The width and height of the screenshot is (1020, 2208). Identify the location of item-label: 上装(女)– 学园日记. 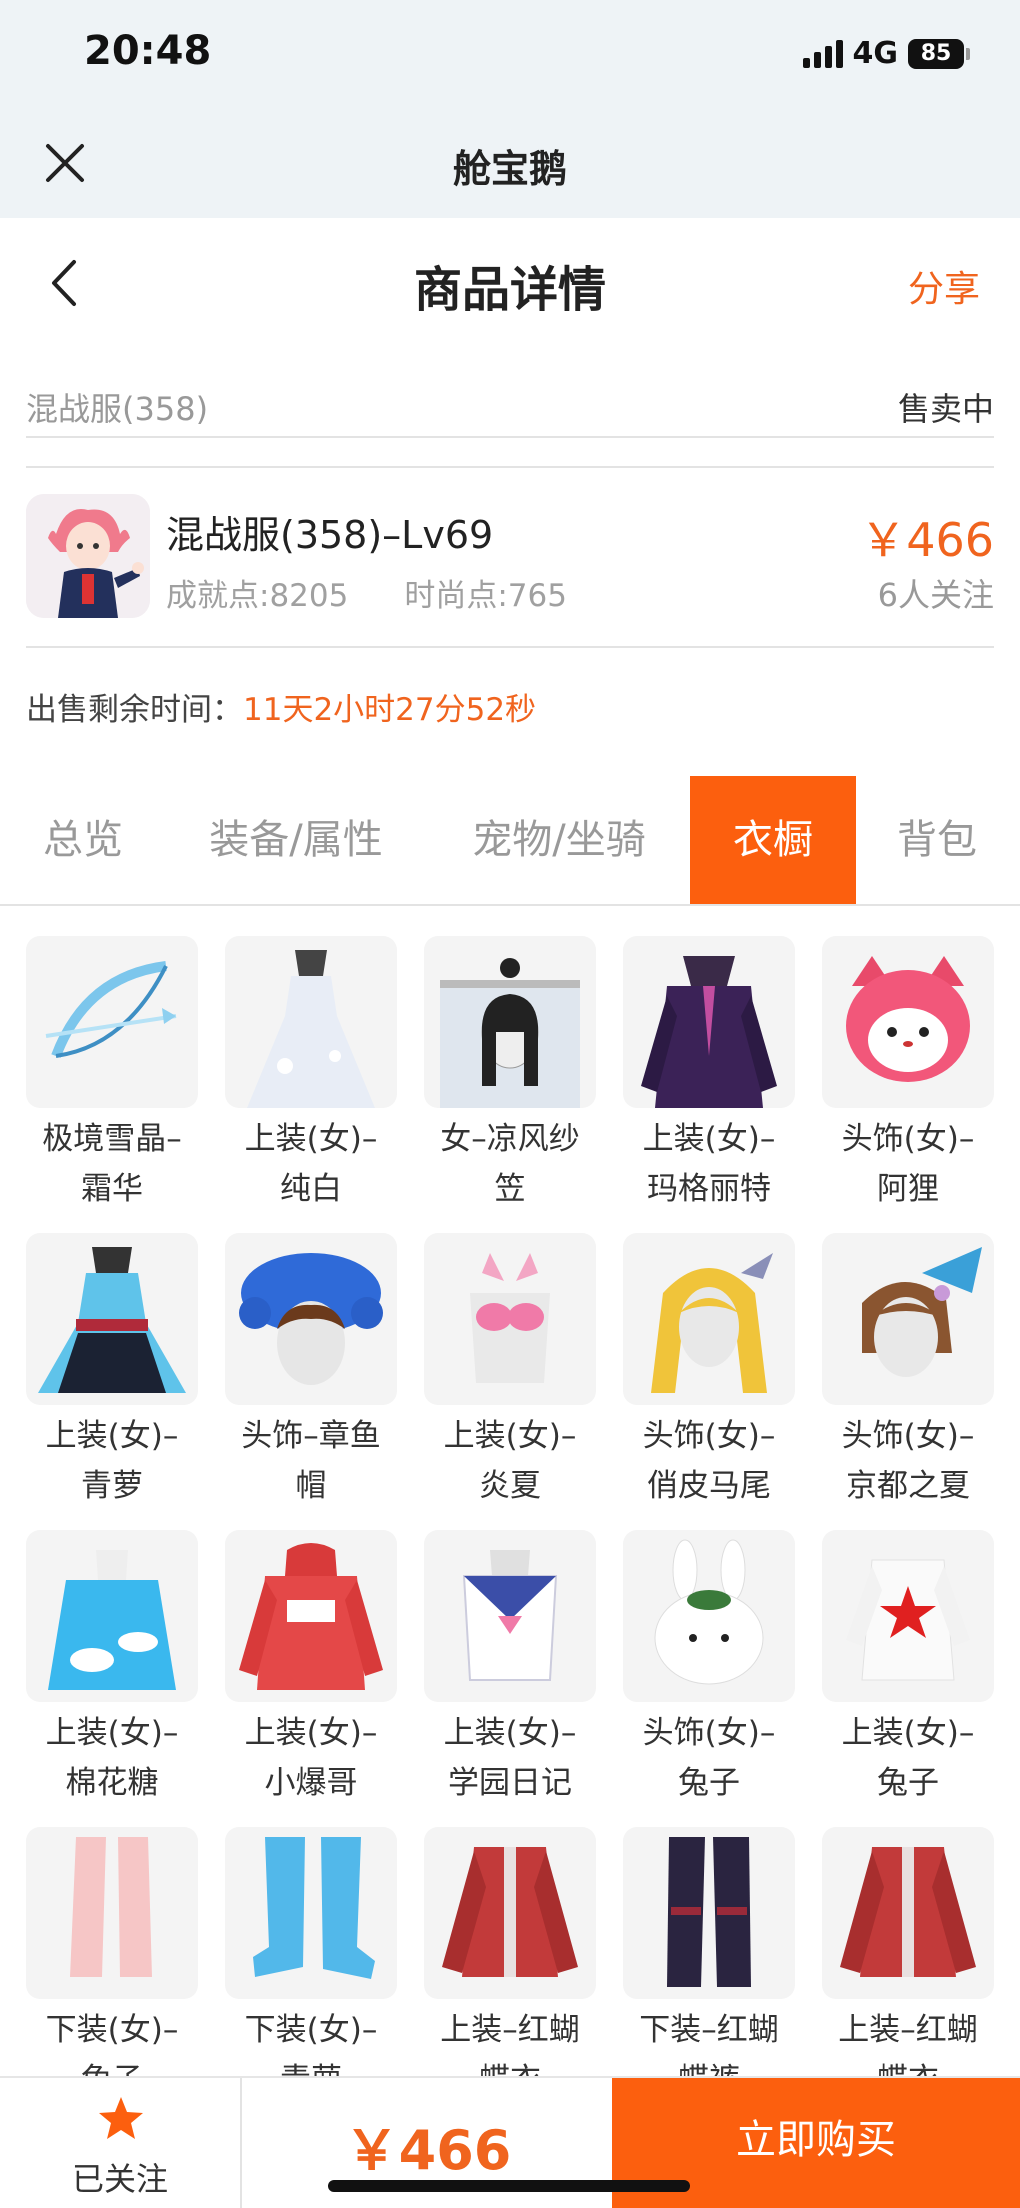
(510, 1758).